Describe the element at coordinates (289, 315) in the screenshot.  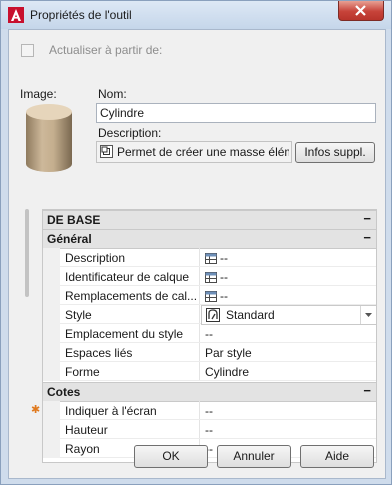
I see `style-select: Standard` at that location.